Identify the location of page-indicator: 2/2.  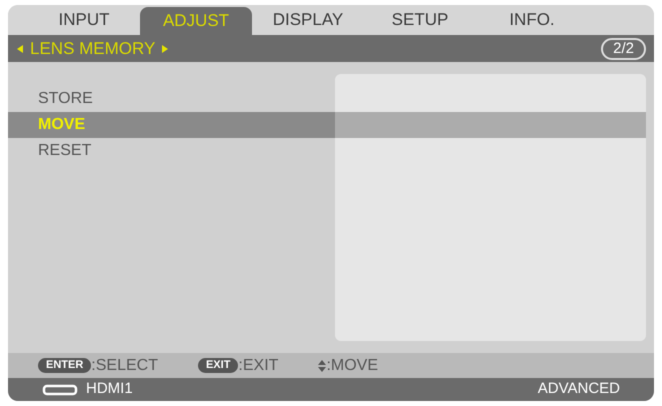
(623, 49).